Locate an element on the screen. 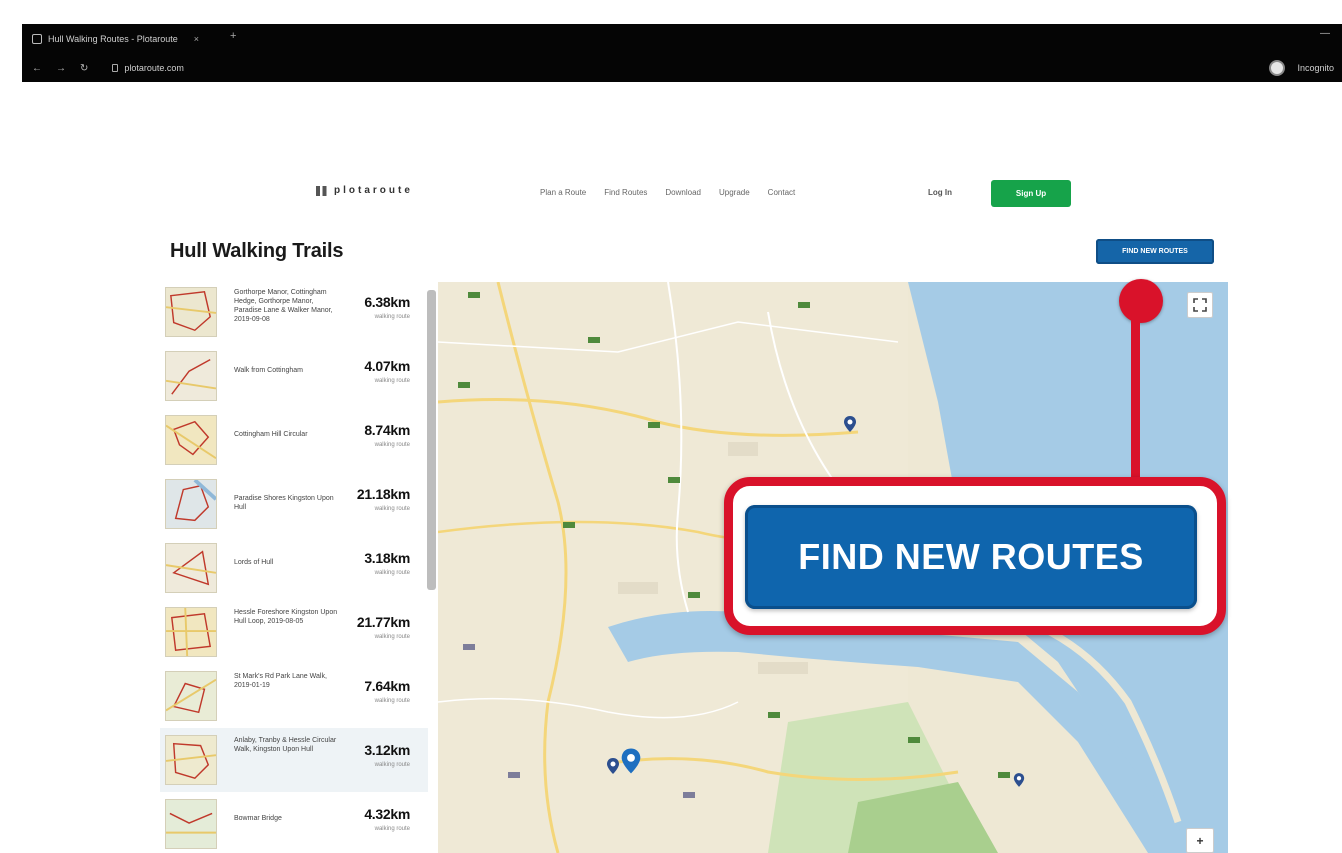 The width and height of the screenshot is (1342, 853). site-logo: plotaroute is located at coordinates (364, 190).